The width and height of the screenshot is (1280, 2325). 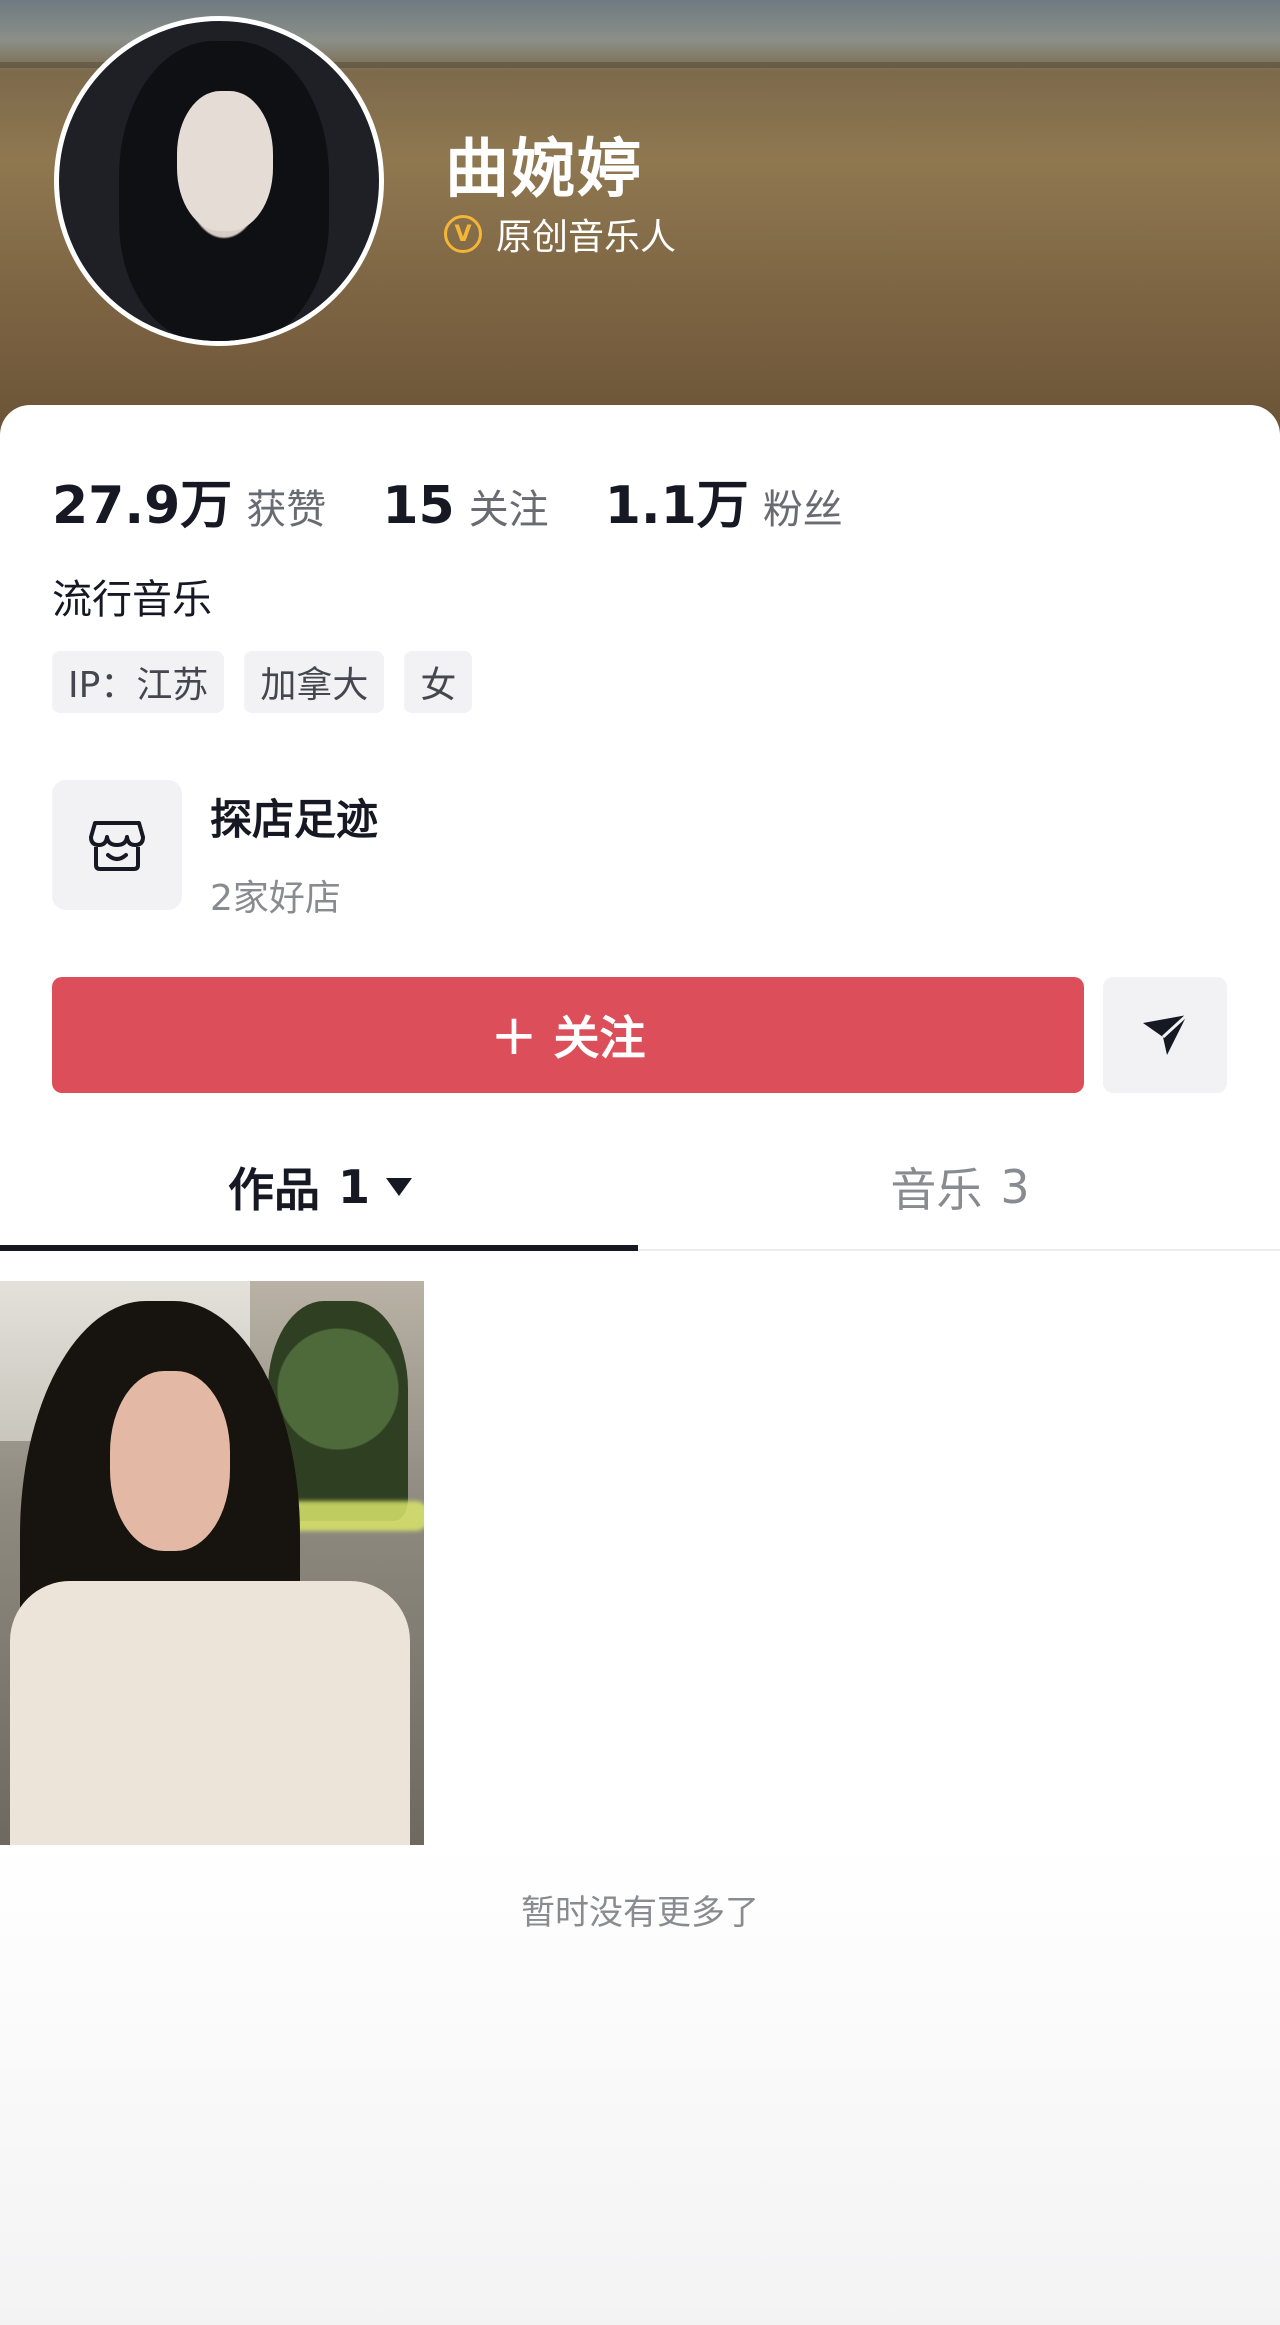 What do you see at coordinates (170, 1461) in the screenshot?
I see `thumbnail-person-face` at bounding box center [170, 1461].